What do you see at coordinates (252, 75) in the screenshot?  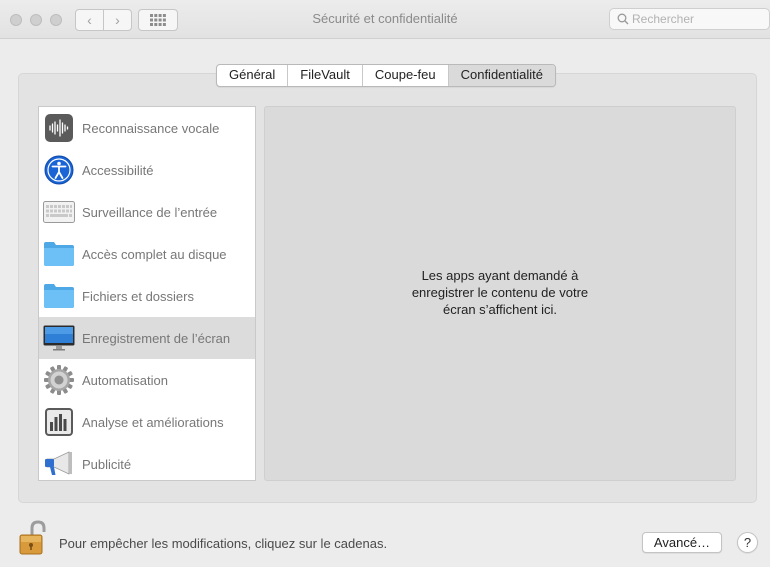 I see `tab-general: Général` at bounding box center [252, 75].